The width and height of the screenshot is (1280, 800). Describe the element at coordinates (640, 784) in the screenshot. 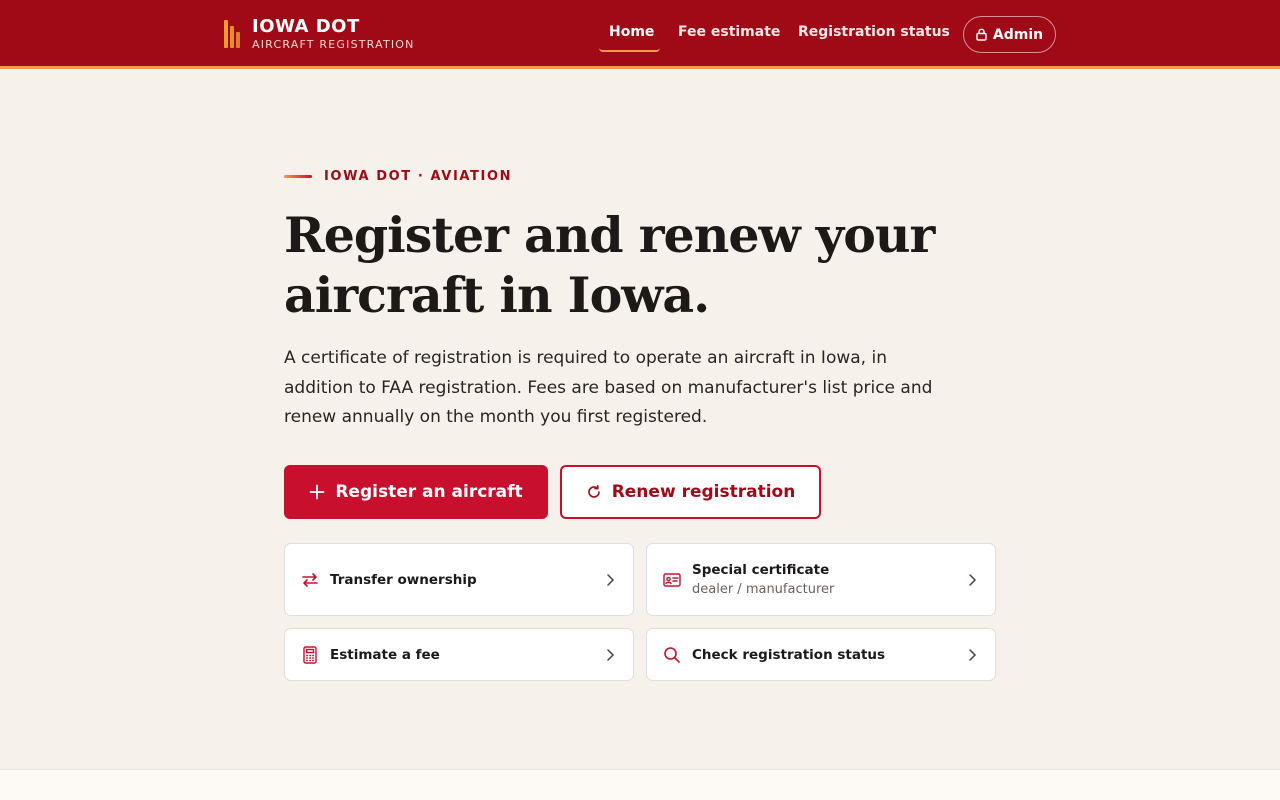

I see `footer-band` at that location.